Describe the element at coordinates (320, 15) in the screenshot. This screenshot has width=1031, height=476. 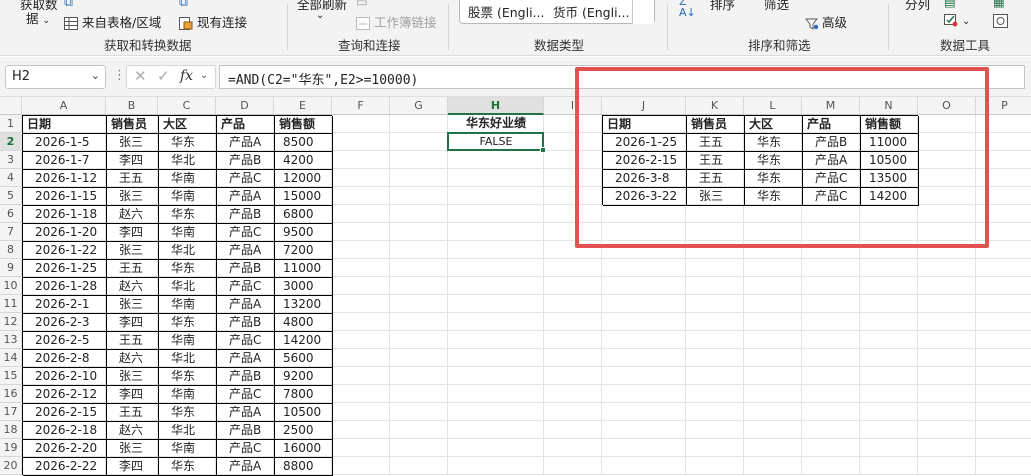
I see `refresh-dropdown-icon: ⌄` at that location.